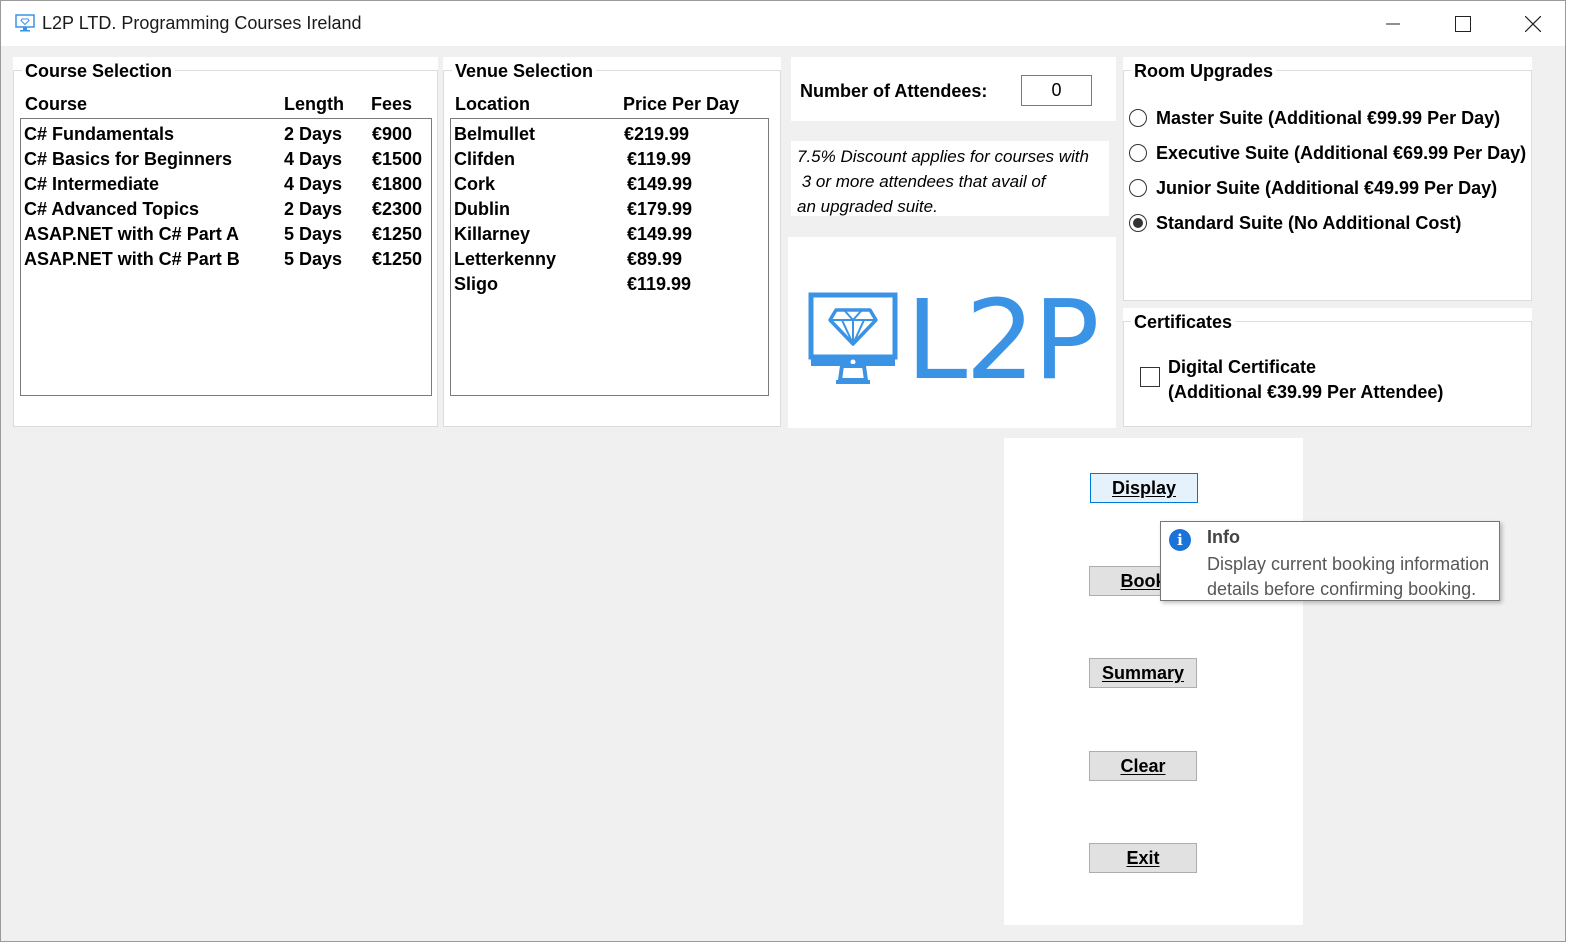  What do you see at coordinates (783, 23) in the screenshot?
I see `title-bar: L2P LTD. Programming Courses Ireland` at bounding box center [783, 23].